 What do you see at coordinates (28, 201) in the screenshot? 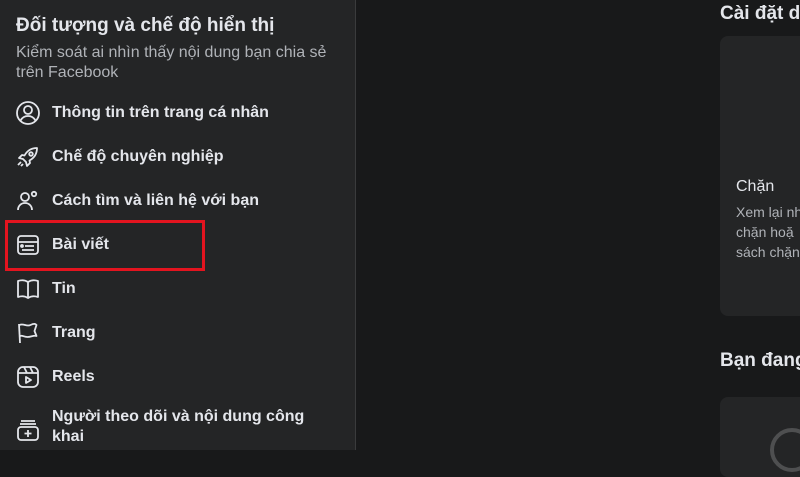
I see `people-search-icon` at bounding box center [28, 201].